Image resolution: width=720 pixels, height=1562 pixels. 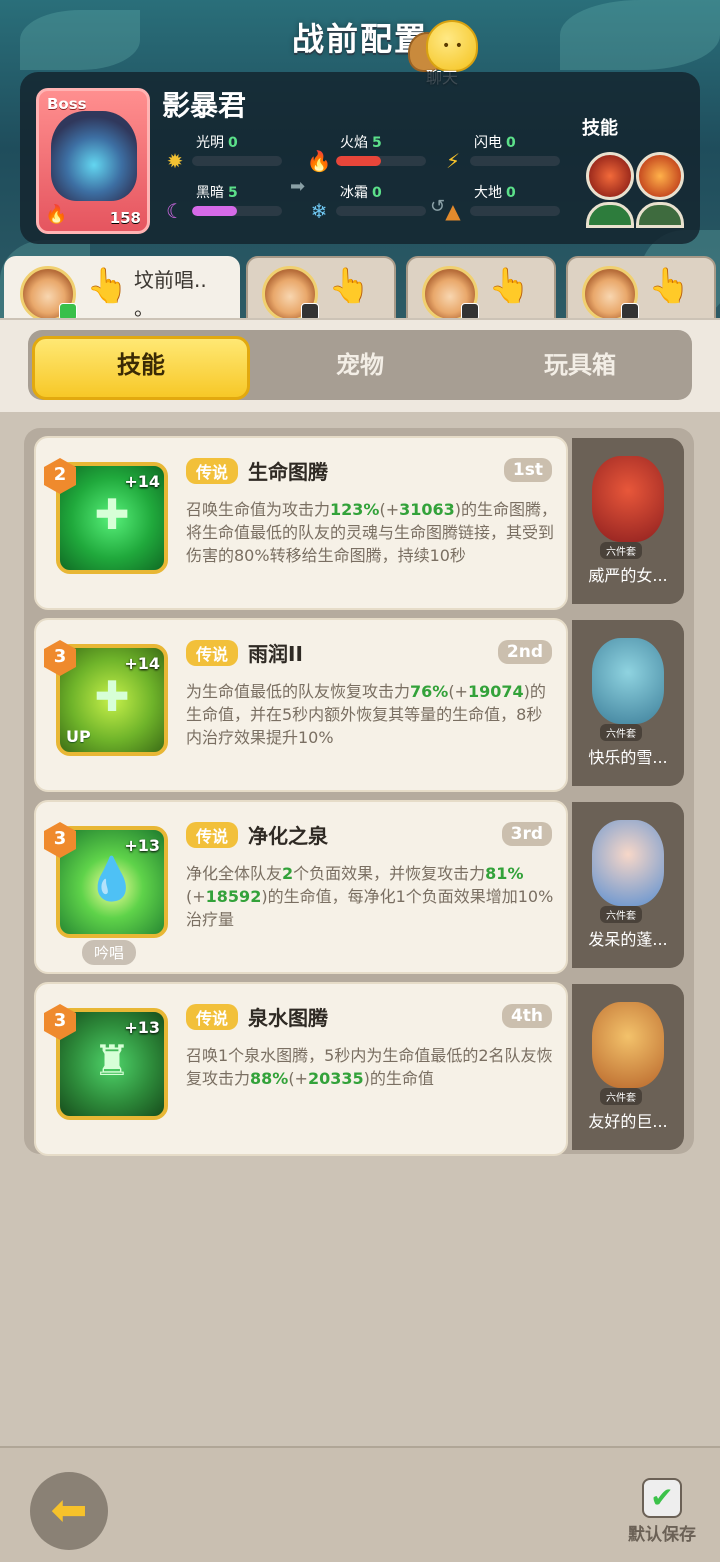 I want to click on upgrade-tag: UP, so click(x=78, y=736).